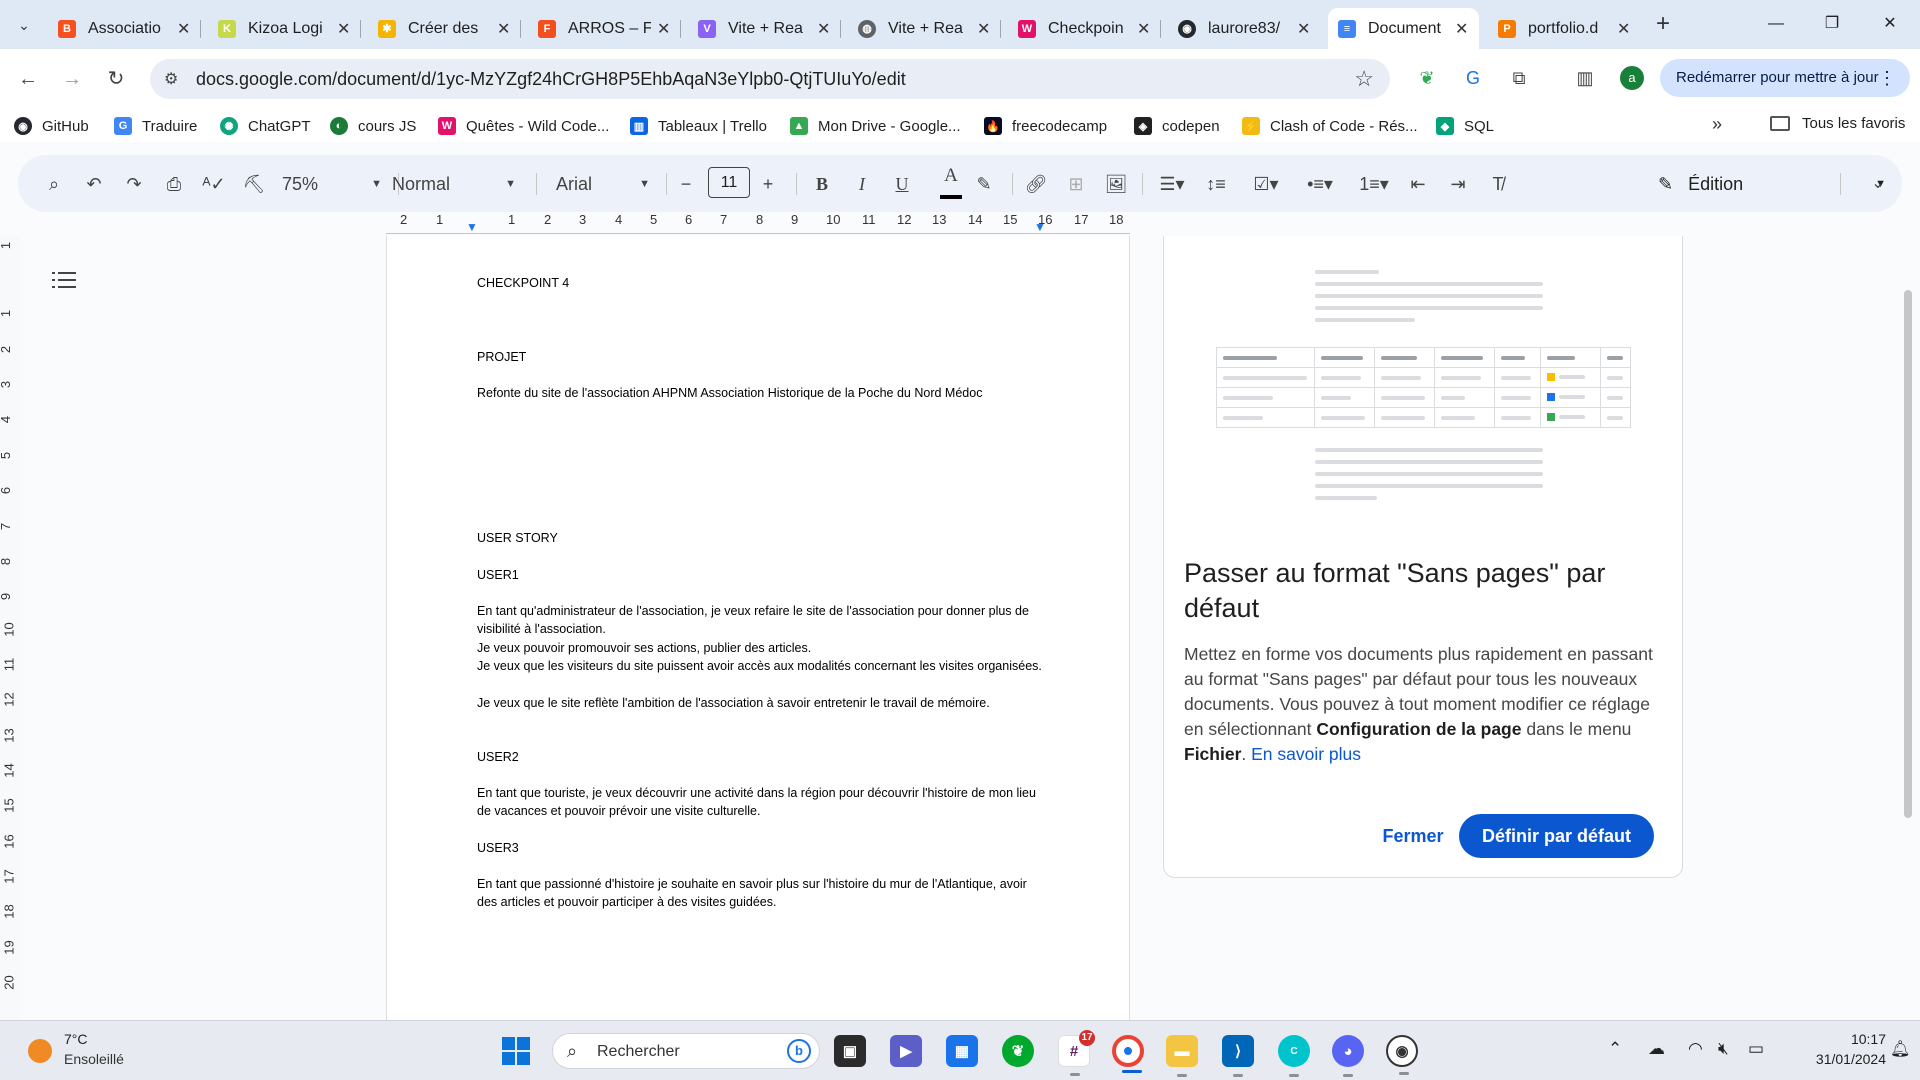 This screenshot has width=1920, height=1080. Describe the element at coordinates (962, 1051) in the screenshot. I see `microsoft-store-icon: ▦` at that location.